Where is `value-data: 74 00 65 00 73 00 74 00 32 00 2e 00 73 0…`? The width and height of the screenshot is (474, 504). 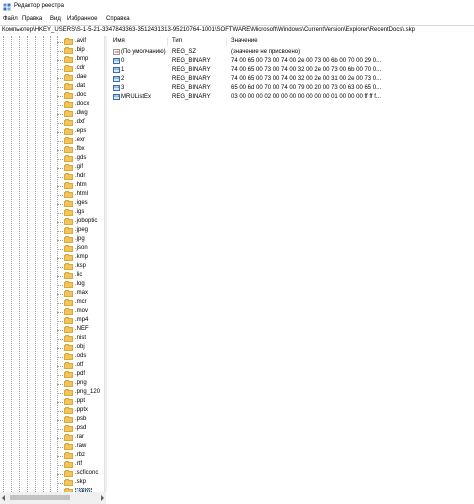
value-data: 74 00 65 00 73 00 74 00 32 00 2e 00 73 0… is located at coordinates (306, 70).